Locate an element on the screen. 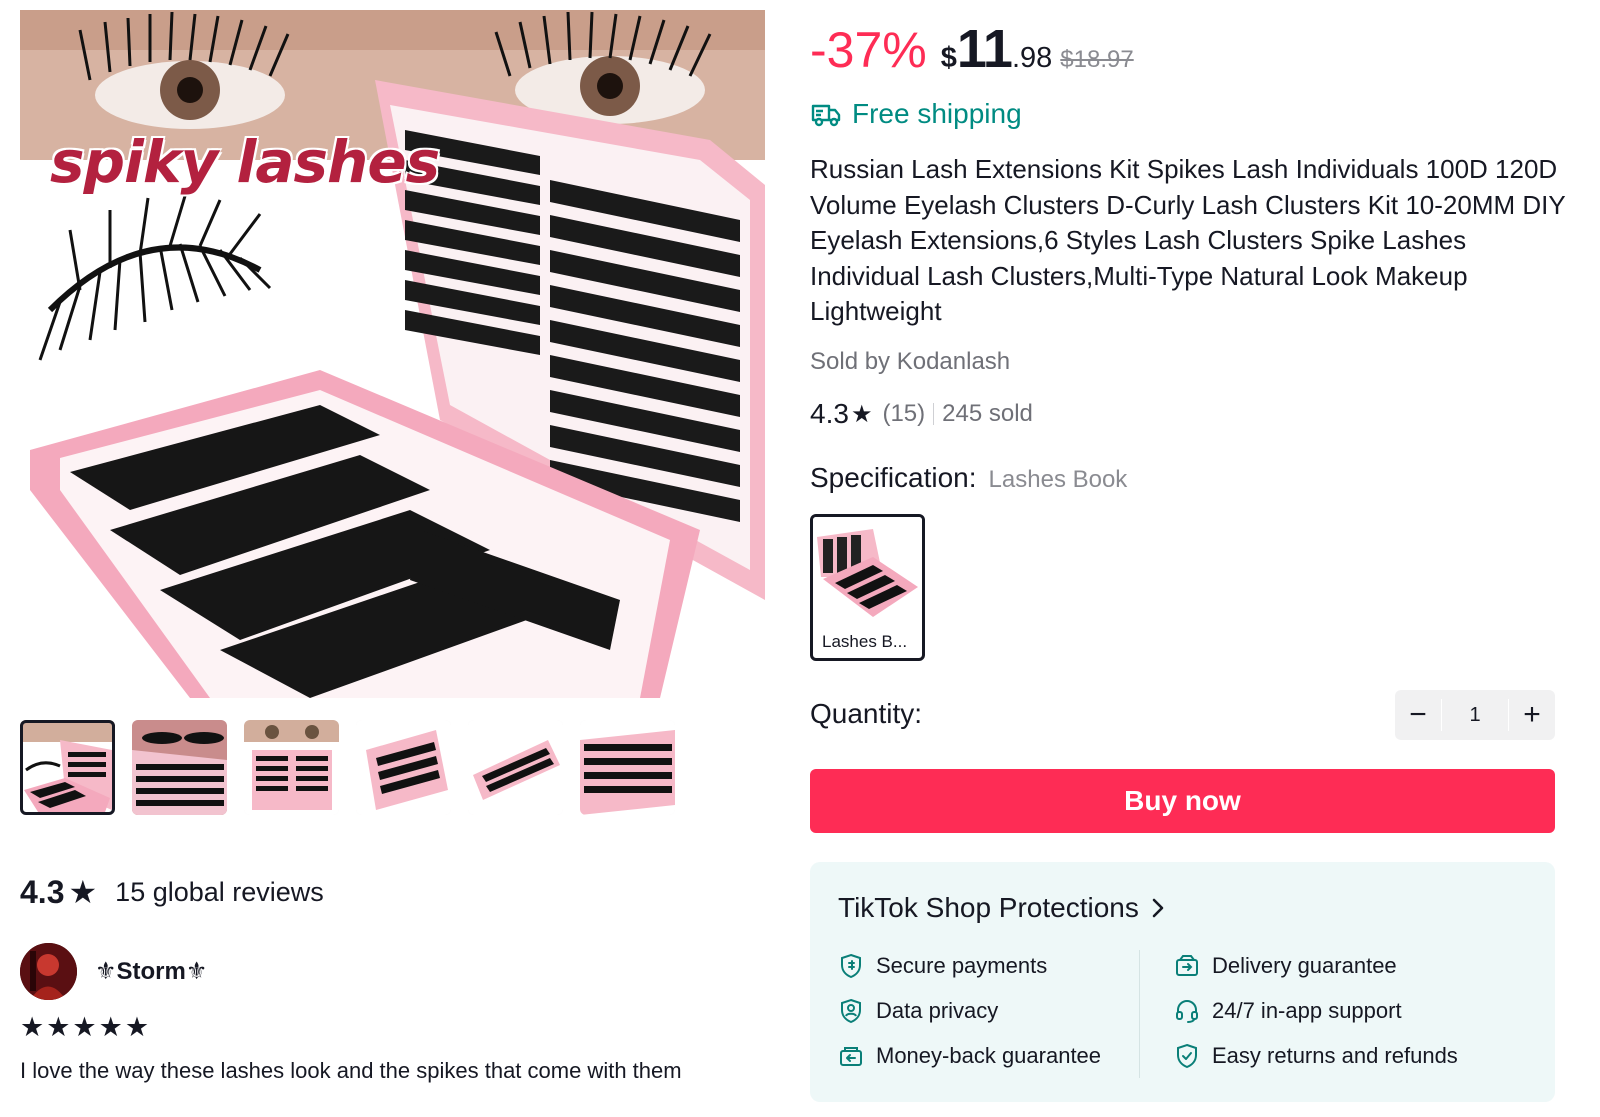  shipping-info: Free shipping is located at coordinates (916, 114).